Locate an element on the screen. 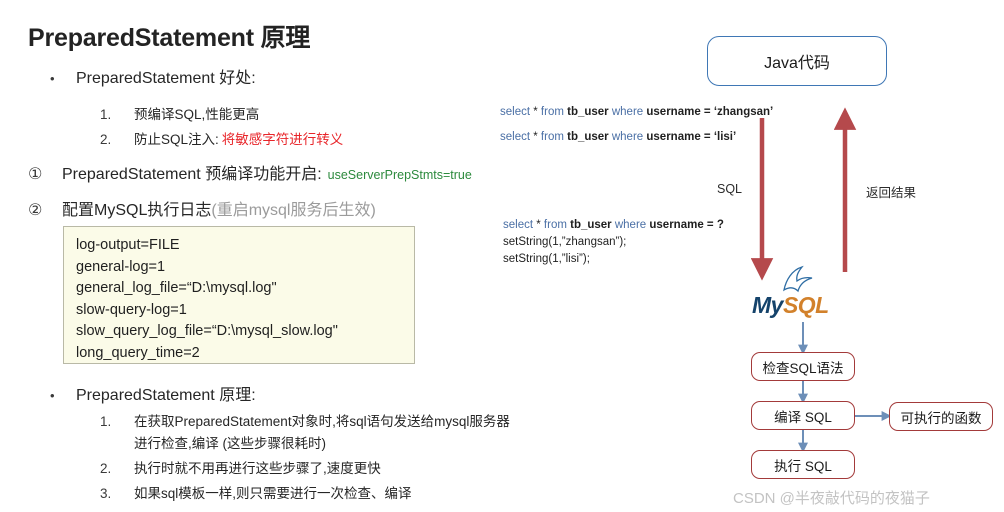  java-code-box-label: Java代码 is located at coordinates (797, 63).